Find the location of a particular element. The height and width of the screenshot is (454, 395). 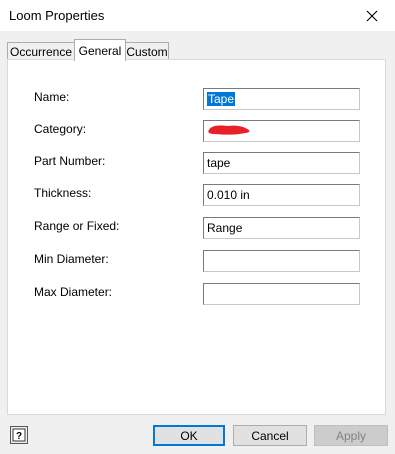

tab-general: General is located at coordinates (100, 50).